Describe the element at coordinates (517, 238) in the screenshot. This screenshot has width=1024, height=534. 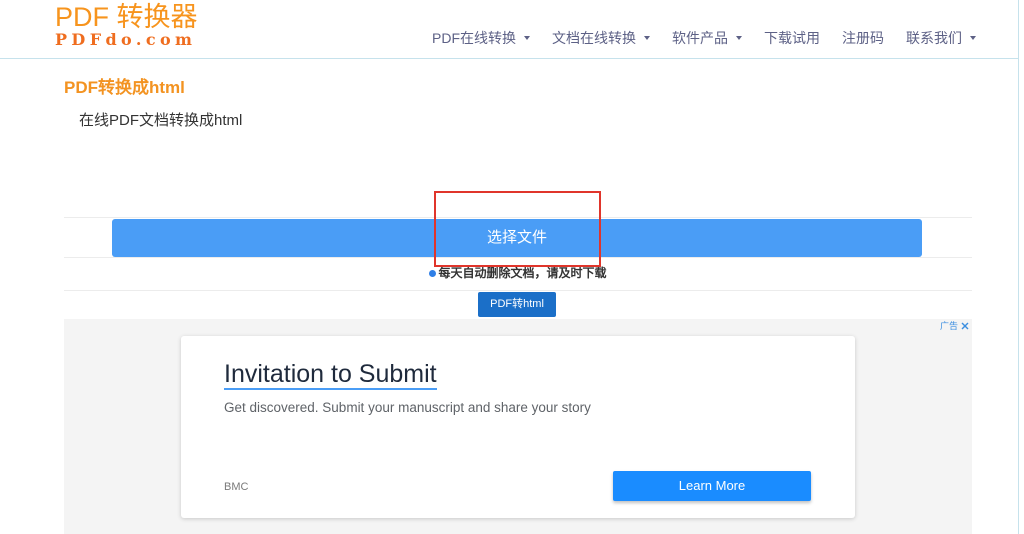
I see `select-file-button: 选择文件` at that location.